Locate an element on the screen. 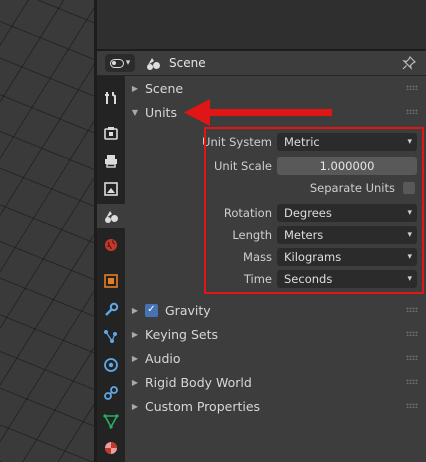  panel-audio: ▶ Audio is located at coordinates (275, 358).